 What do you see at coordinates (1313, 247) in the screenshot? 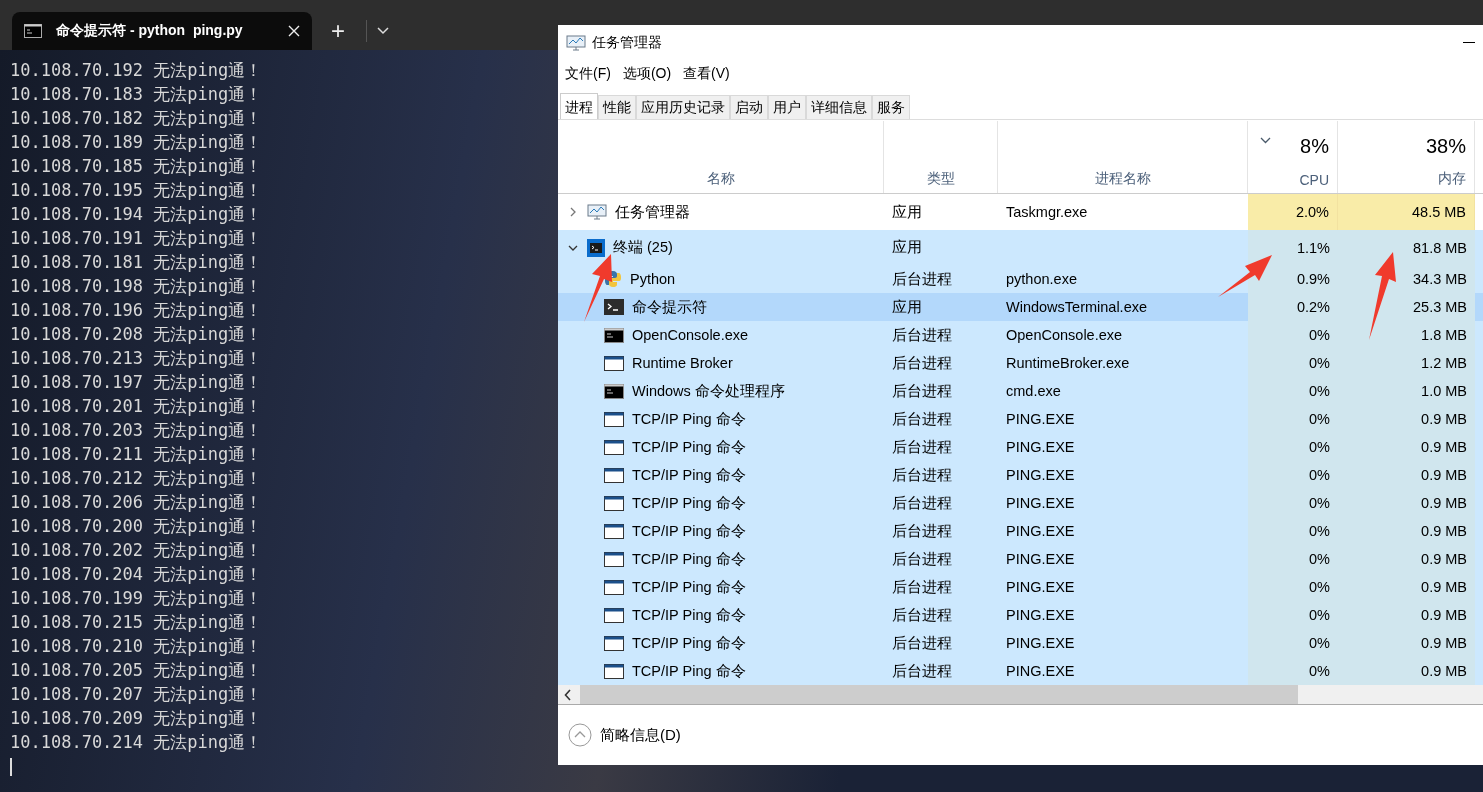
I see `cpu-usage: 1.1%` at bounding box center [1313, 247].